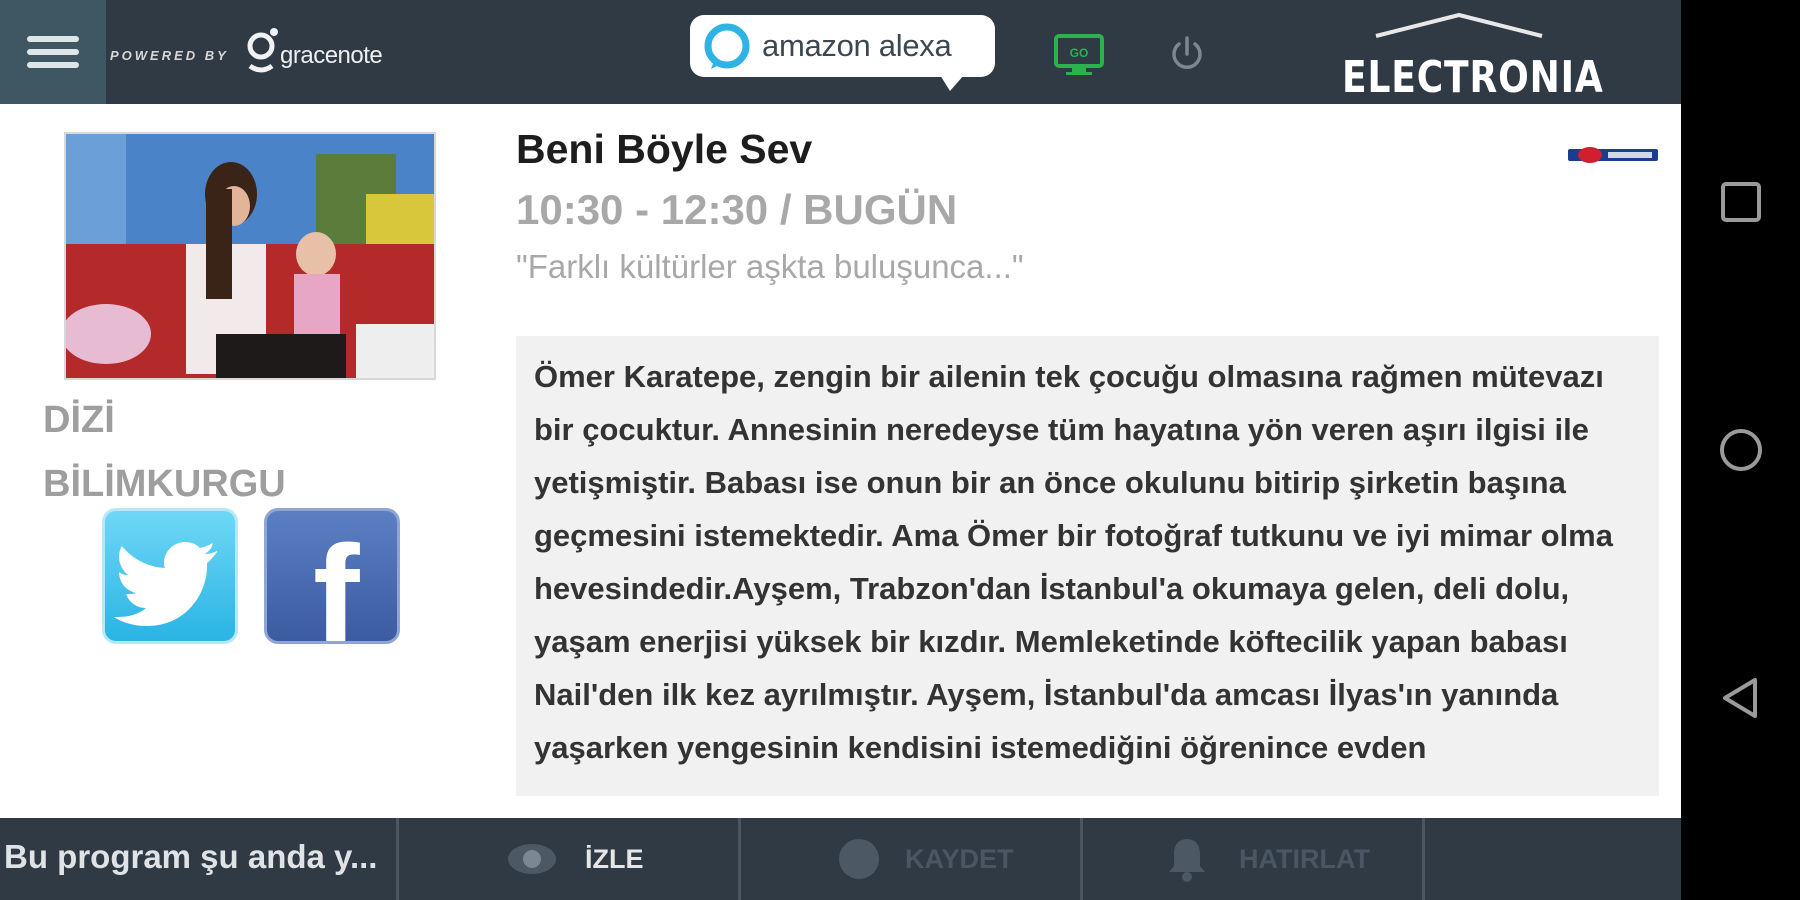 This screenshot has height=900, width=1800. I want to click on alexa-ring-icon, so click(727, 46).